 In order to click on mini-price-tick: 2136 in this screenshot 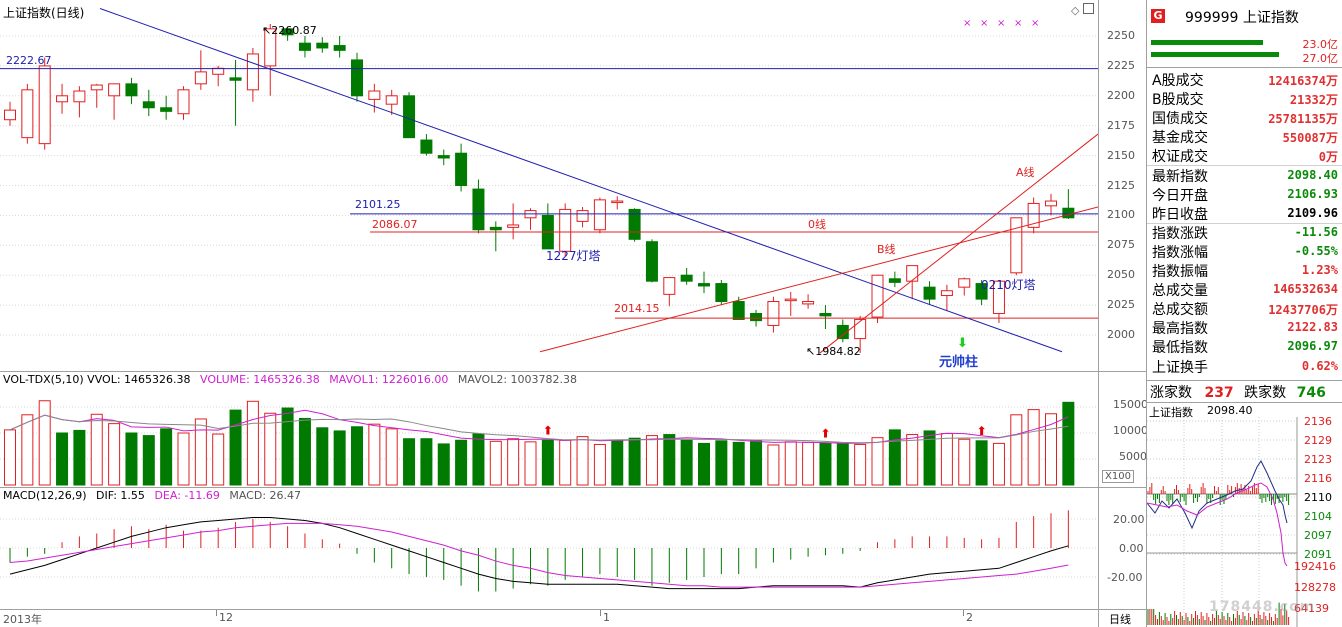, I will do `click(1318, 421)`.